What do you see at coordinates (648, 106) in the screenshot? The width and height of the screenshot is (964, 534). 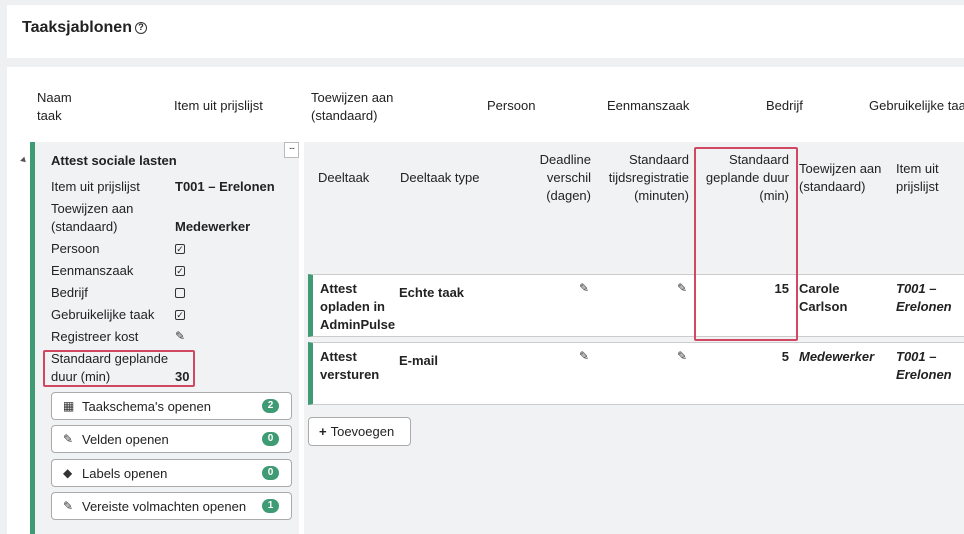 I see `col-header-eenmanszaak: Eenmanszaak` at bounding box center [648, 106].